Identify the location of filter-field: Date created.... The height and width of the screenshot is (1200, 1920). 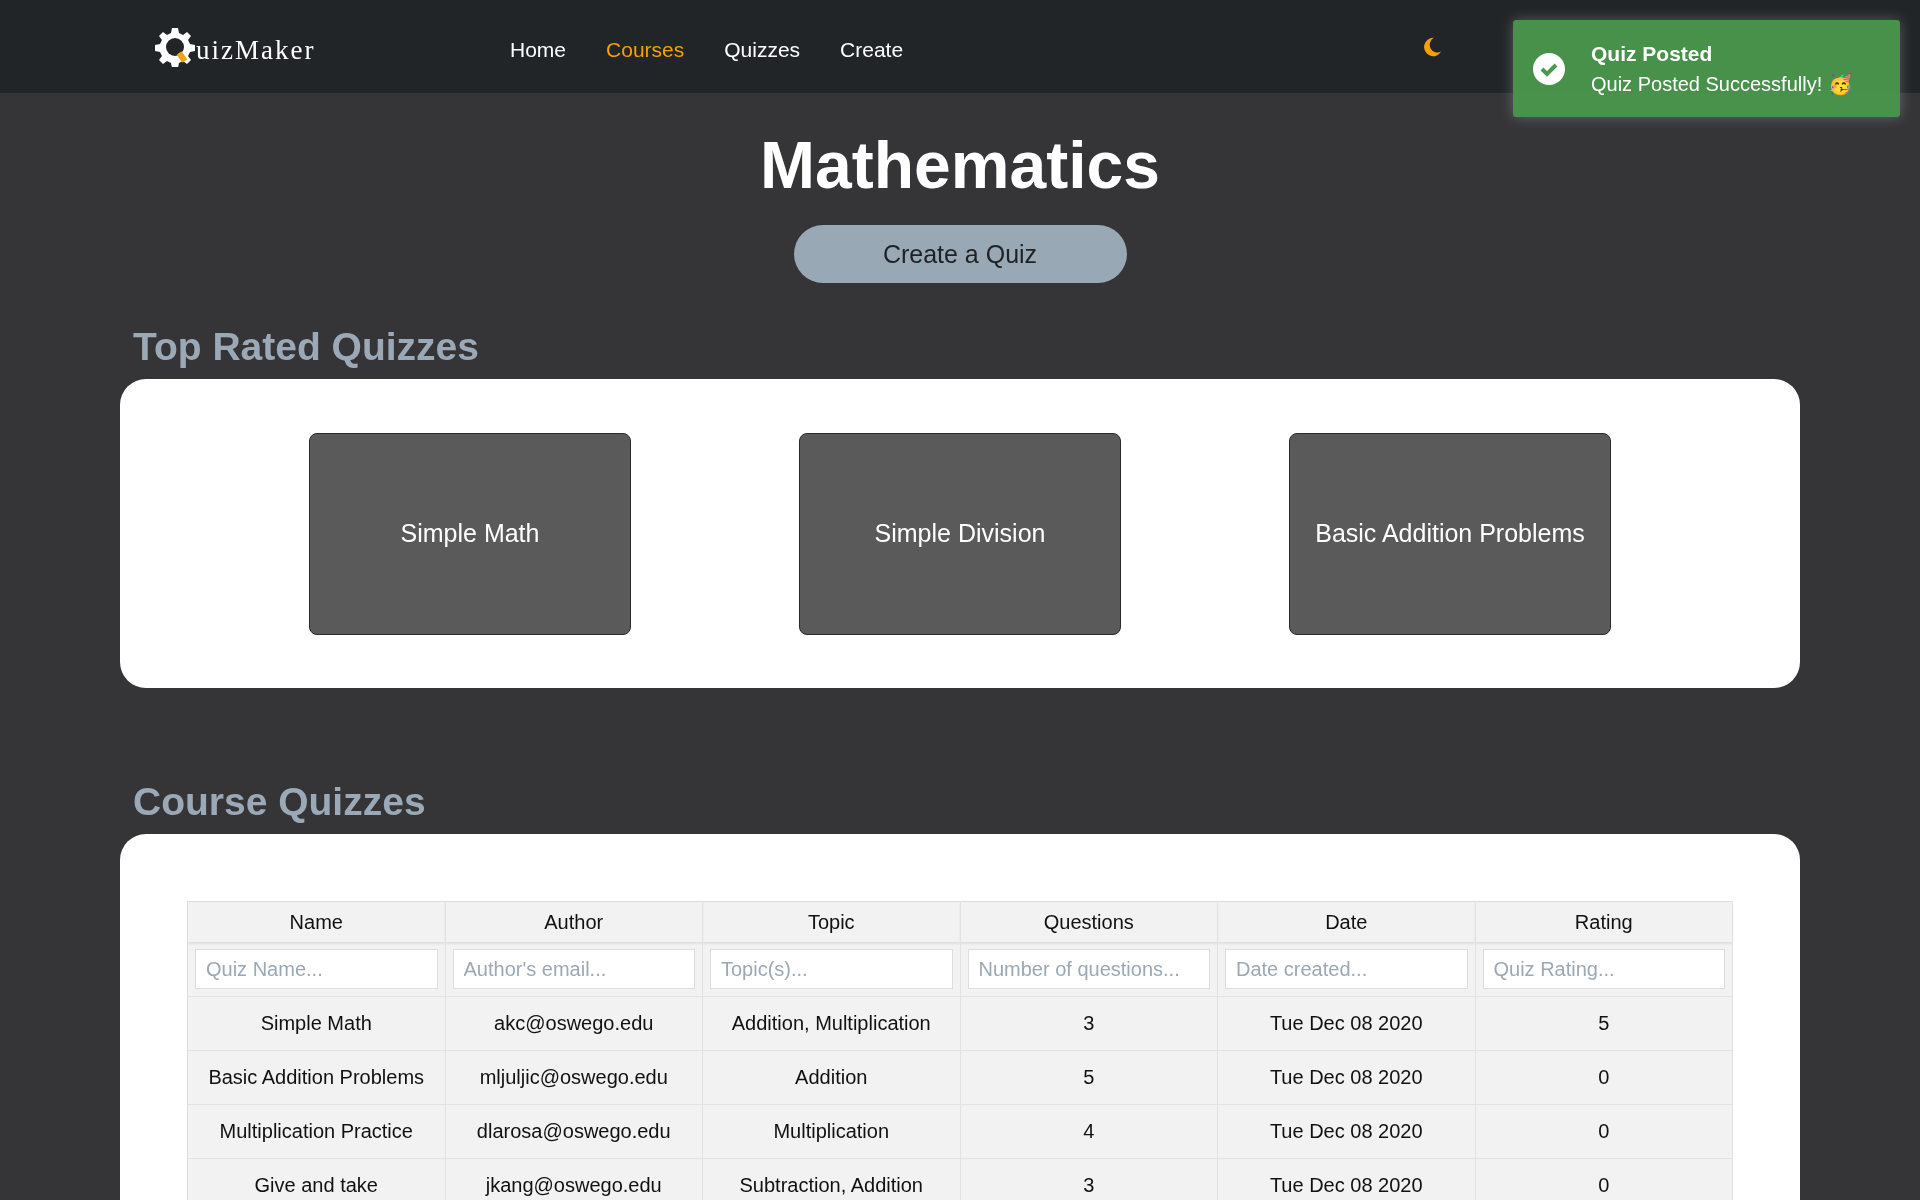
(1346, 969).